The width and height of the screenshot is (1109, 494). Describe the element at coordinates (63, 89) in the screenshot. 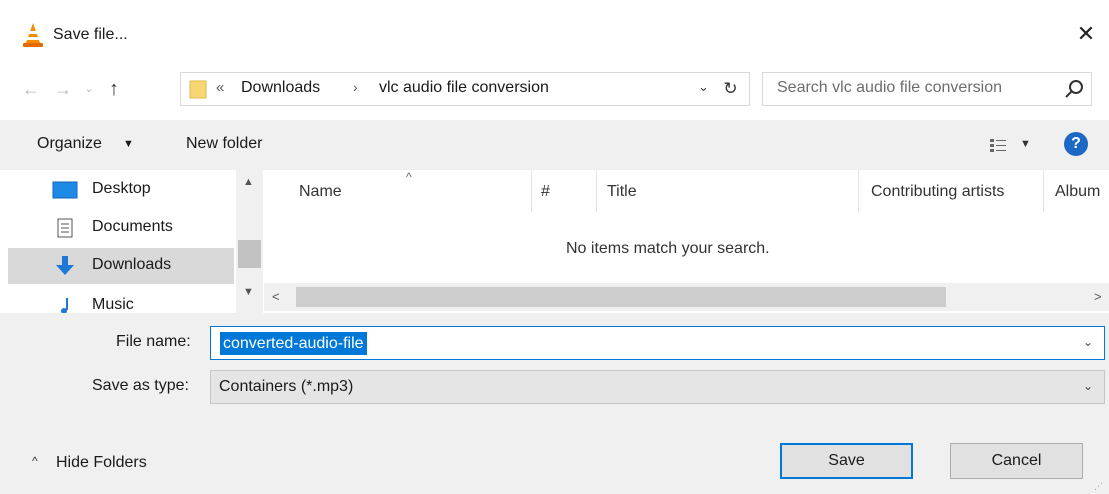

I see `forward-arrow-icon: →` at that location.